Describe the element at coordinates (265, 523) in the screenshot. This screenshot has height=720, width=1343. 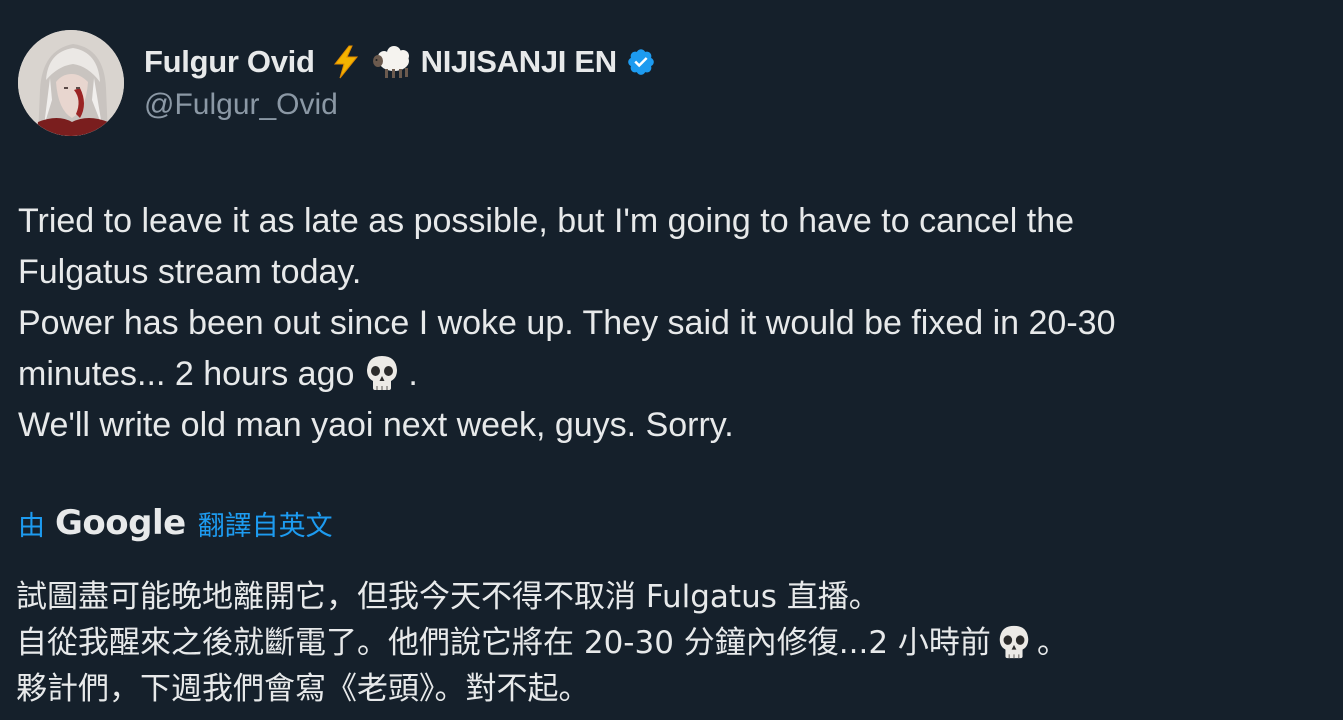
I see `translation-label: 翻譯自英文` at that location.